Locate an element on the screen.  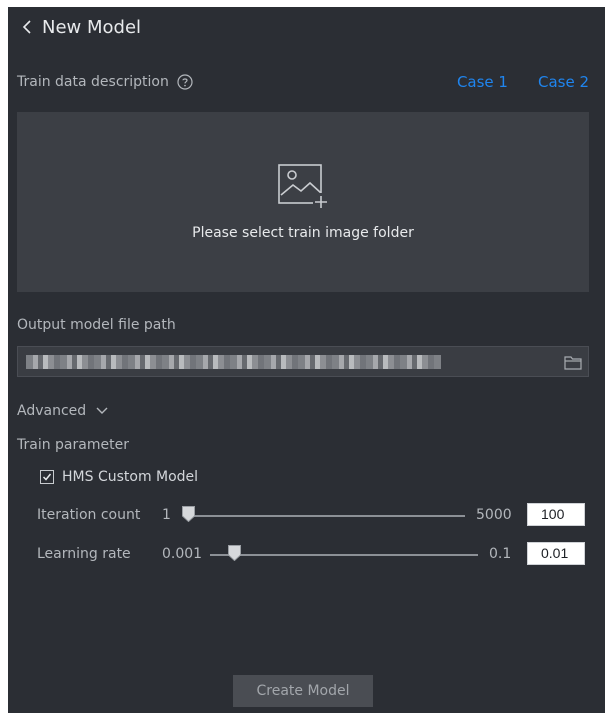
header: New Model is located at coordinates (78, 27).